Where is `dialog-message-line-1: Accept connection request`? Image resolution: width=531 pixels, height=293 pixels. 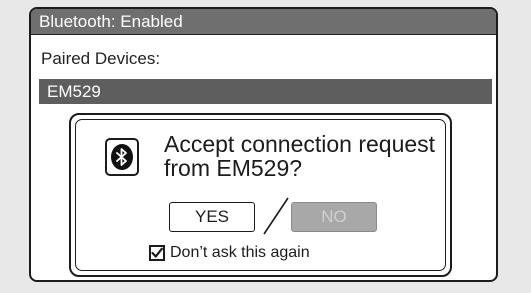 dialog-message-line-1: Accept connection request is located at coordinates (300, 144).